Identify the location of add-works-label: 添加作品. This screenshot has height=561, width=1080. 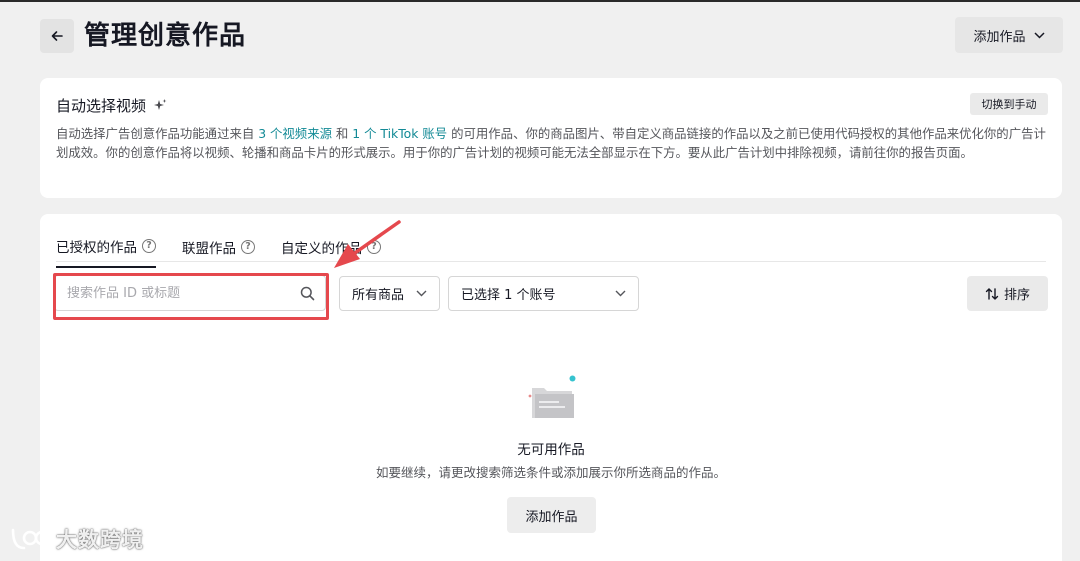
(999, 37).